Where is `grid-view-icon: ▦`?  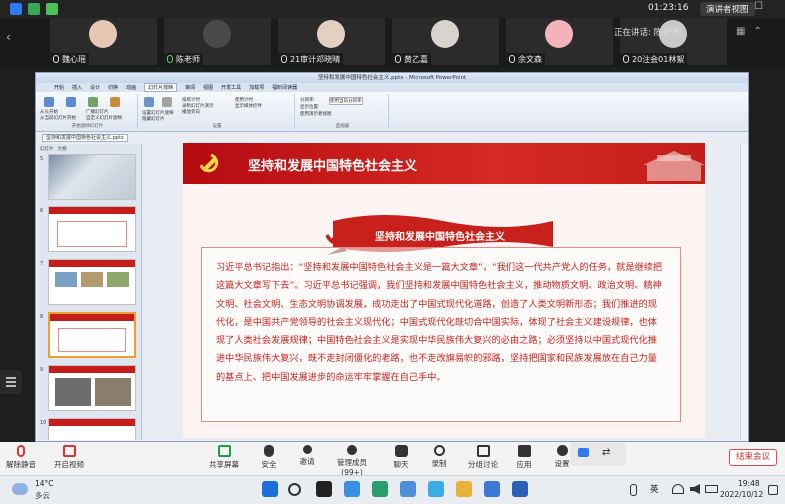 grid-view-icon: ▦ is located at coordinates (740, 31).